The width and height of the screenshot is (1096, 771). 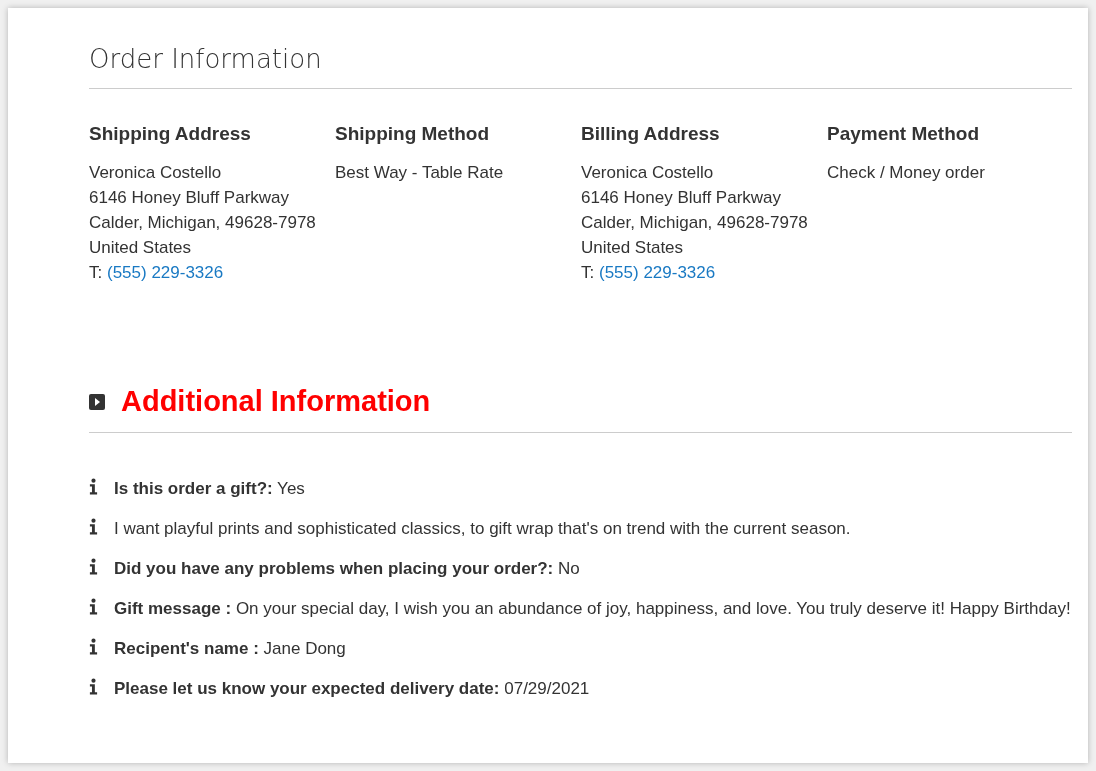 What do you see at coordinates (420, 173) in the screenshot?
I see `address-line: Best Way - Table Rate` at bounding box center [420, 173].